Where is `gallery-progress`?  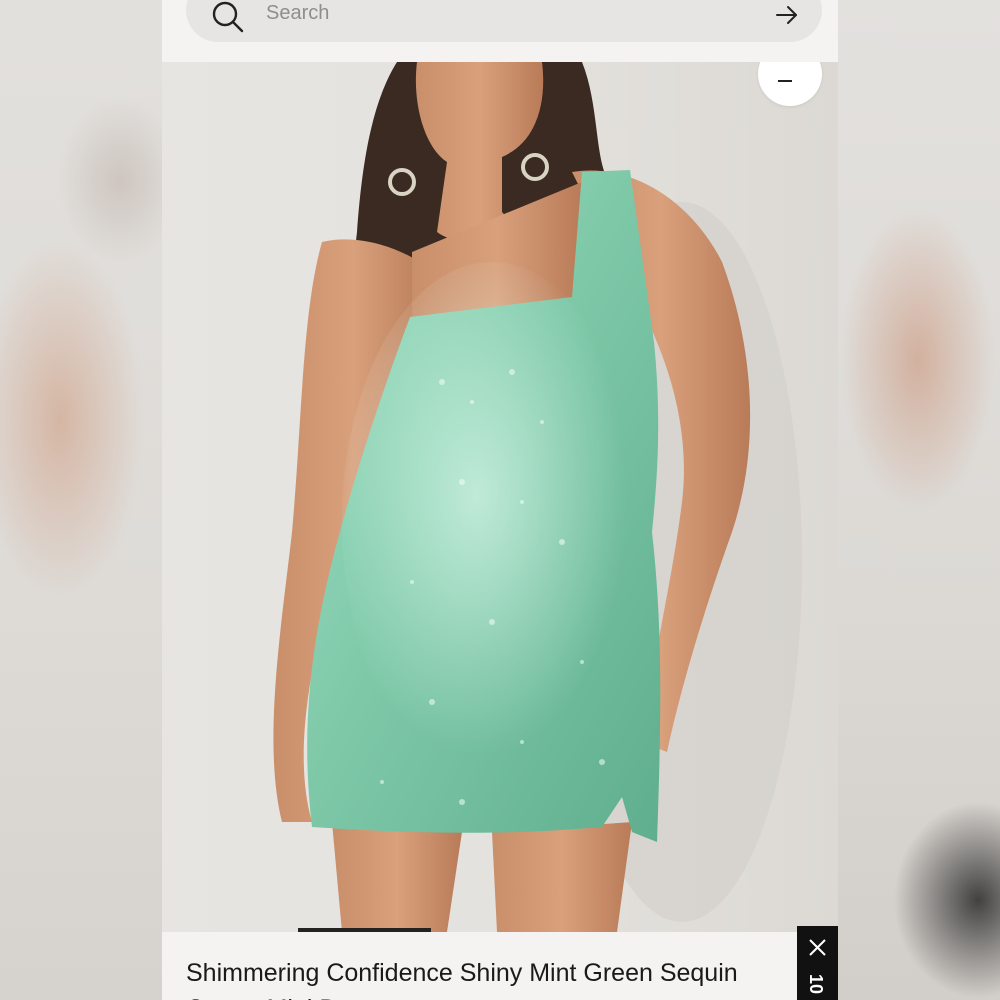 gallery-progress is located at coordinates (500, 930).